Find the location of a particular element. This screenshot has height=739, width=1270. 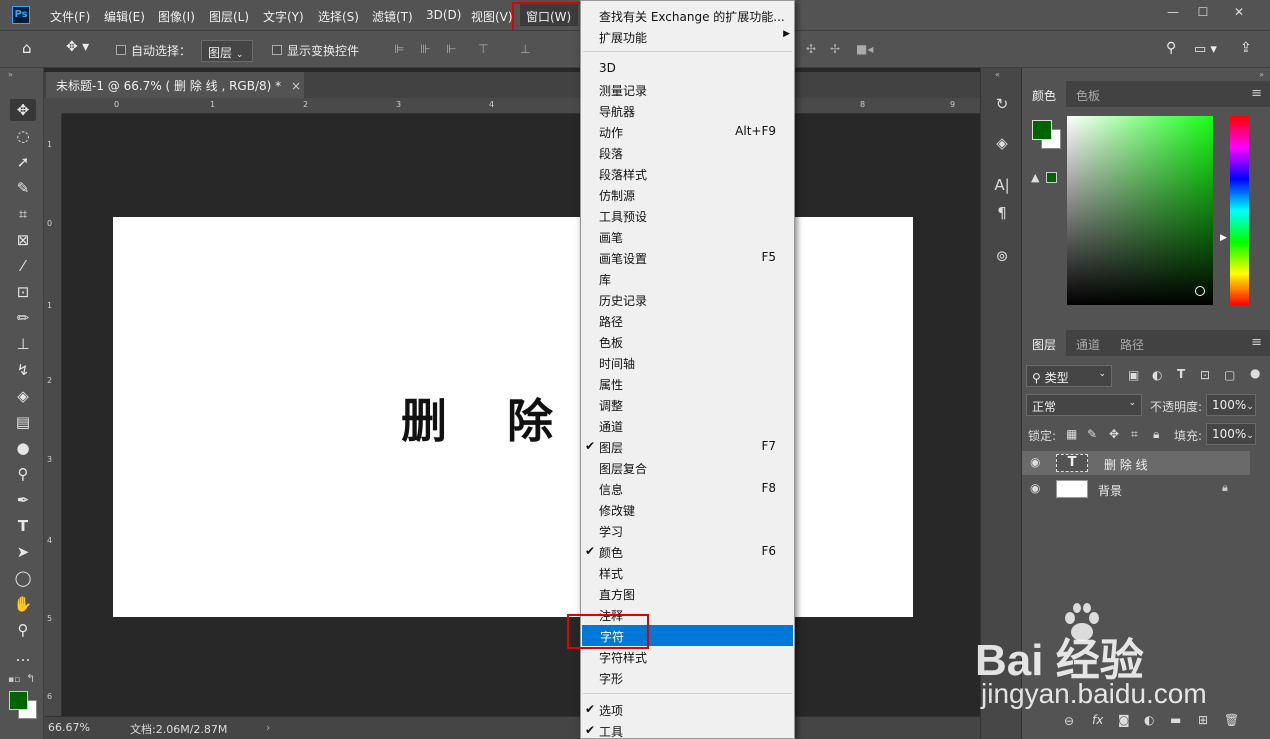

brush-tool-icon: ✏ is located at coordinates (23, 318).